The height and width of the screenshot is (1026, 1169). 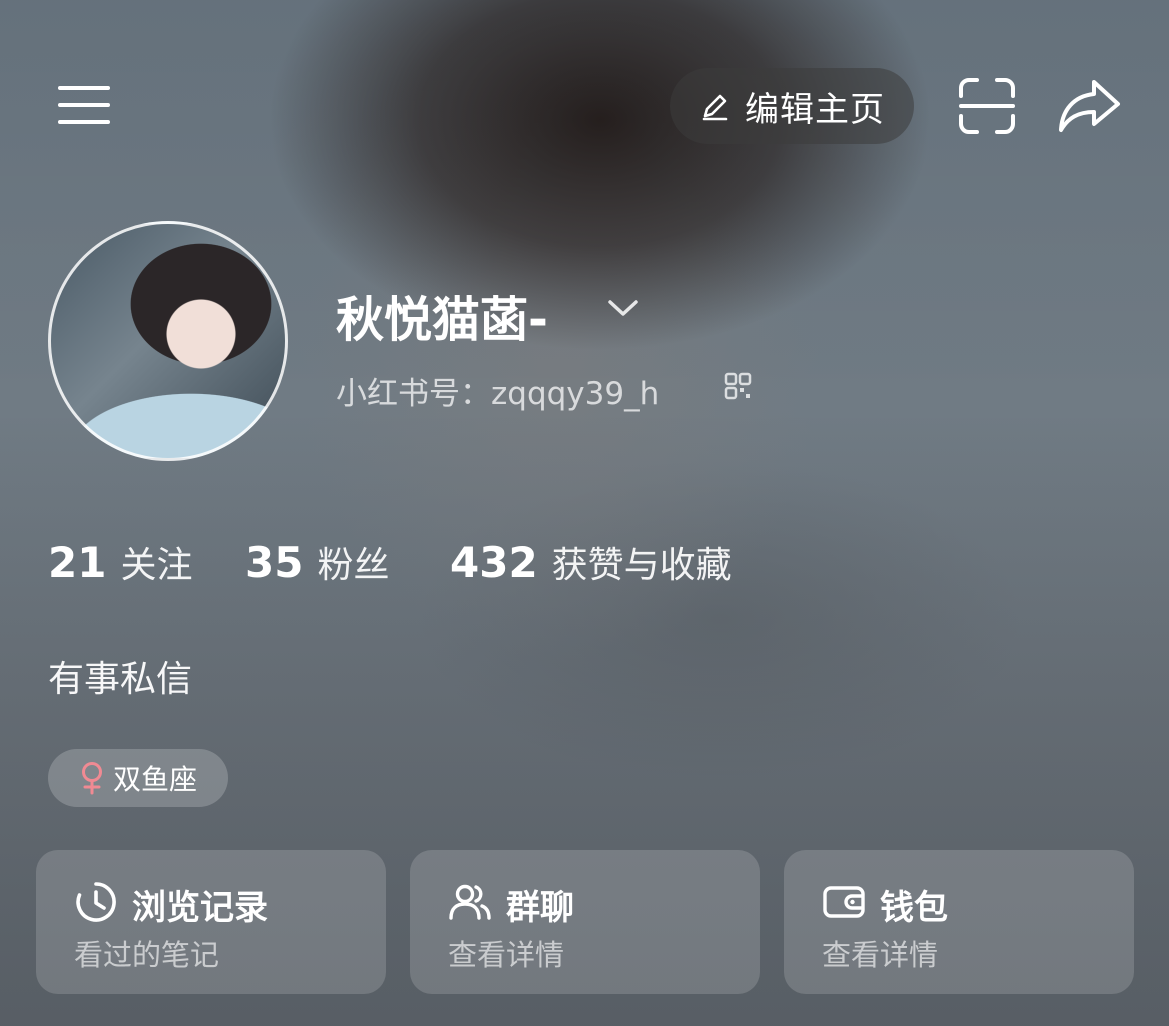 What do you see at coordinates (200, 908) in the screenshot?
I see `card-browse-history-title: 浏览记录` at bounding box center [200, 908].